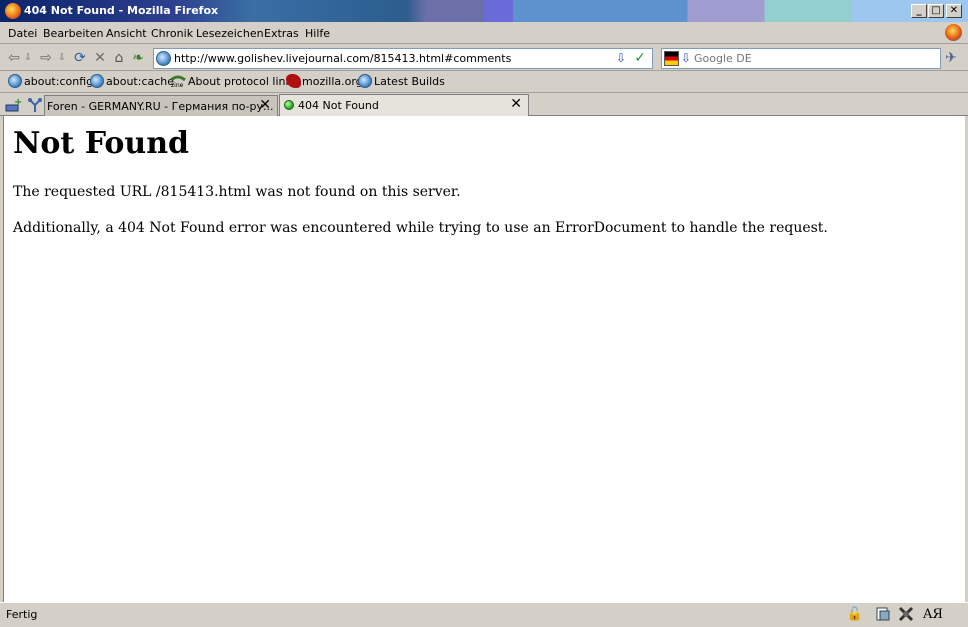 This screenshot has width=968, height=627. I want to click on status-dot-icon, so click(289, 105).